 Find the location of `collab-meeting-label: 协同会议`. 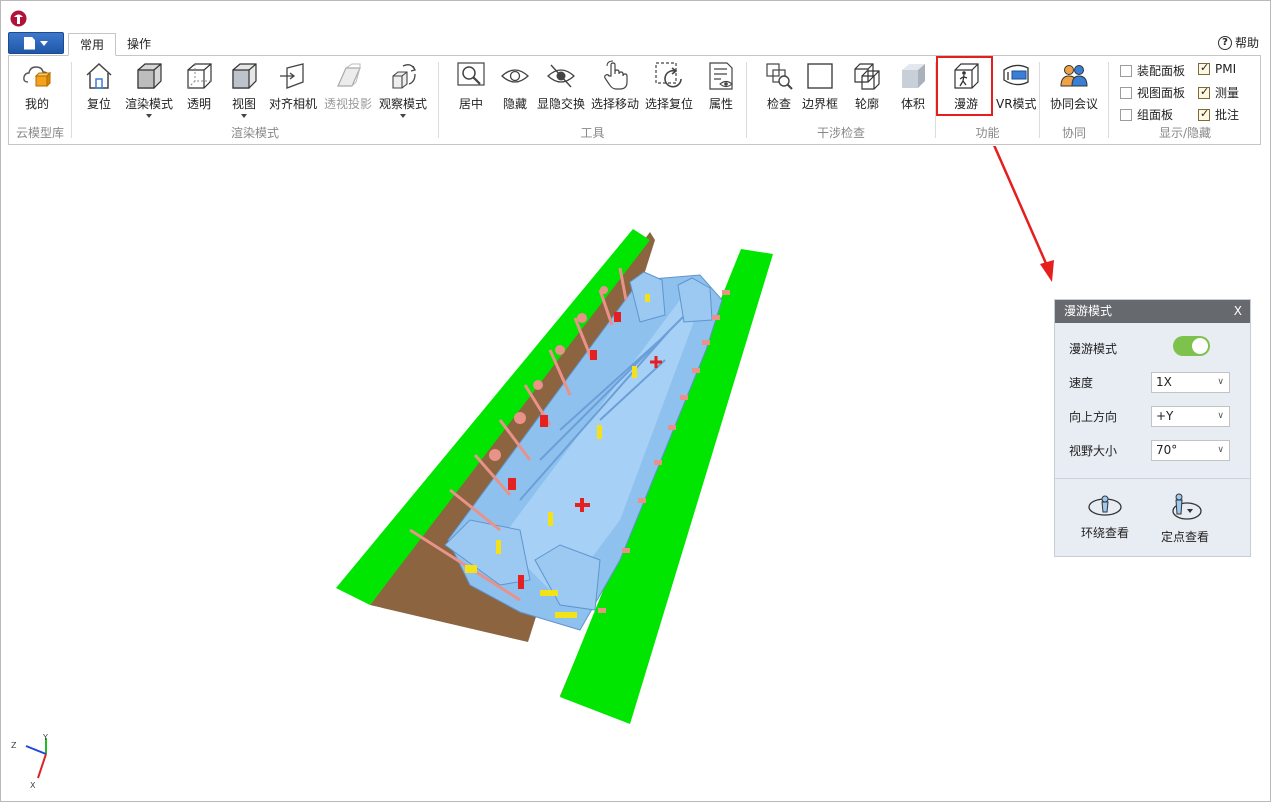

collab-meeting-label: 协同会议 is located at coordinates (1074, 104).